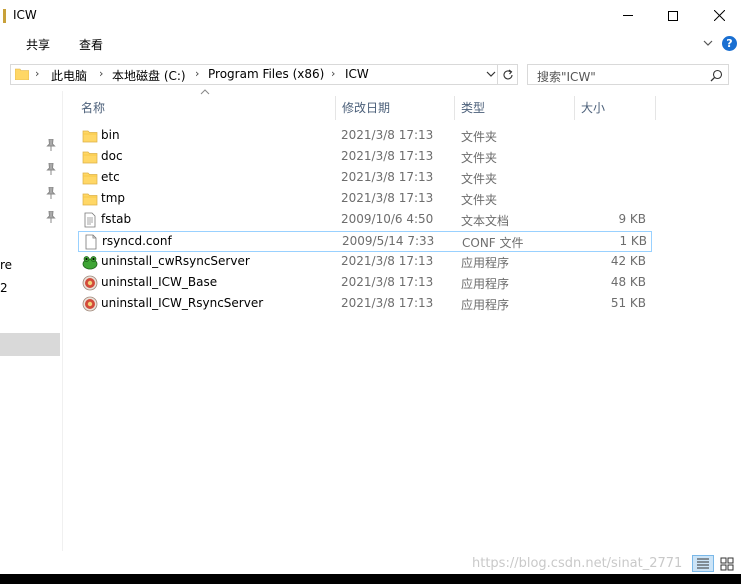 The height and width of the screenshot is (584, 741). Describe the element at coordinates (628, 261) in the screenshot. I see `file-size: 42 KB` at that location.